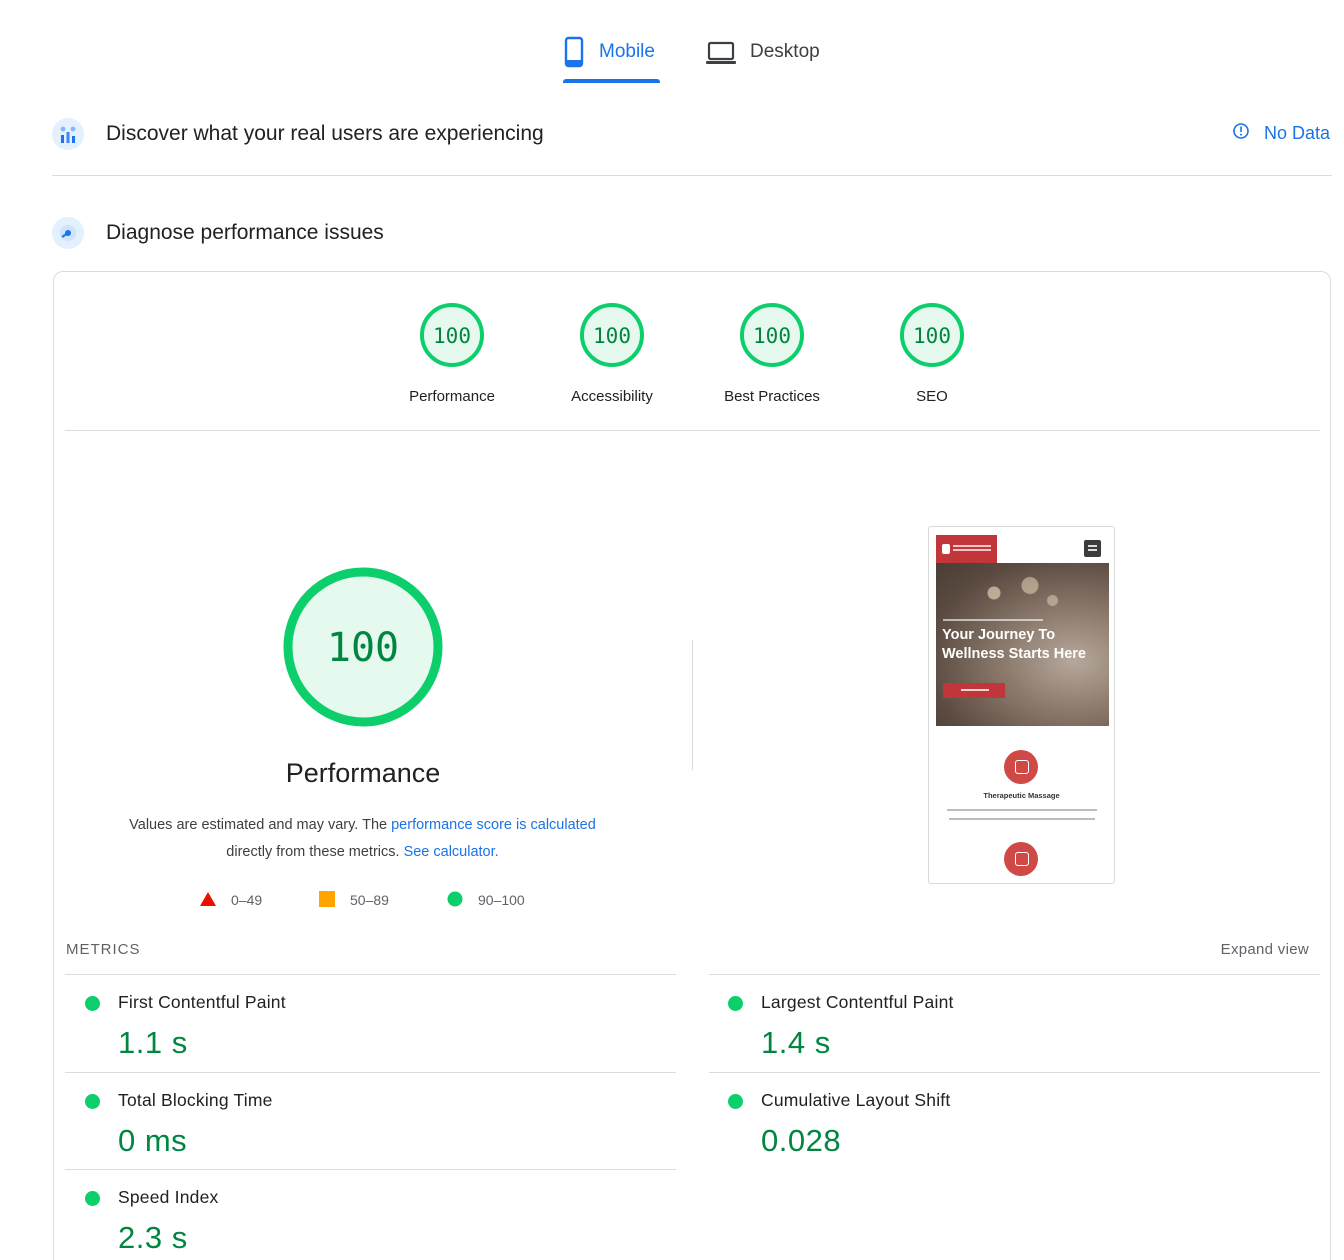  What do you see at coordinates (785, 51) in the screenshot?
I see `tab-desktop-label: Desktop` at bounding box center [785, 51].